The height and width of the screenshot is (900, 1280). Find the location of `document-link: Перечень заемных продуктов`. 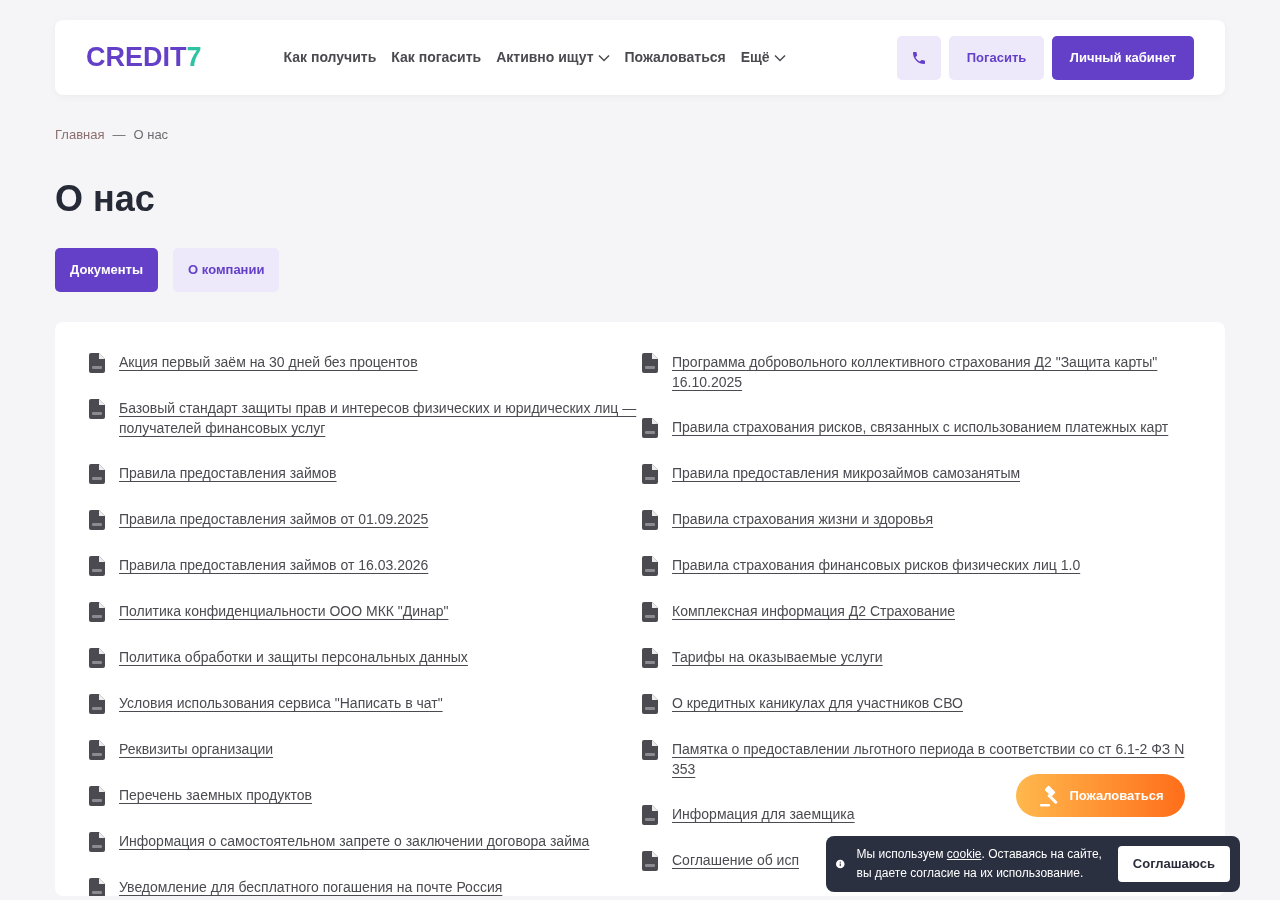

document-link: Перечень заемных продуктов is located at coordinates (216, 794).